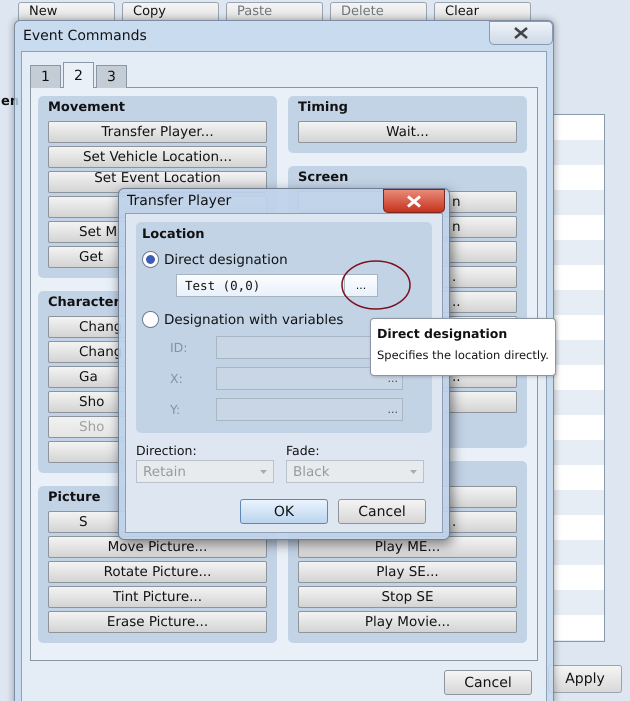  I want to click on group-title: Screen, so click(324, 178).